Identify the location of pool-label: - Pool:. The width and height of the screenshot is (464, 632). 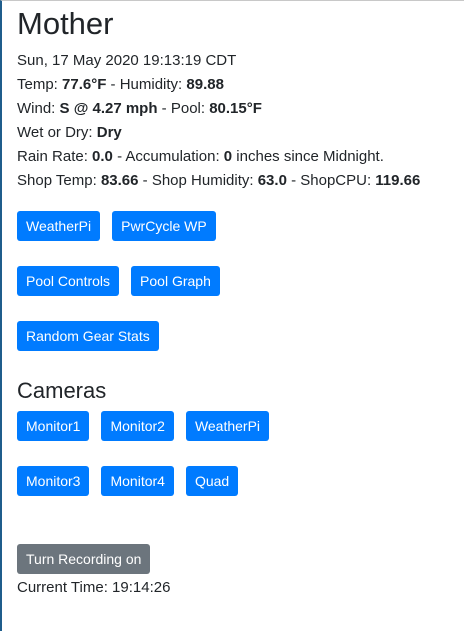
(183, 108).